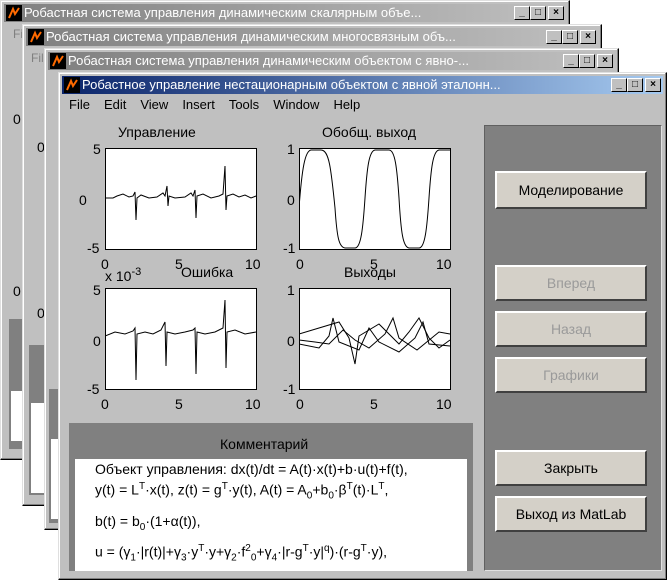  I want to click on outputs-xtick-10: 10, so click(444, 404).